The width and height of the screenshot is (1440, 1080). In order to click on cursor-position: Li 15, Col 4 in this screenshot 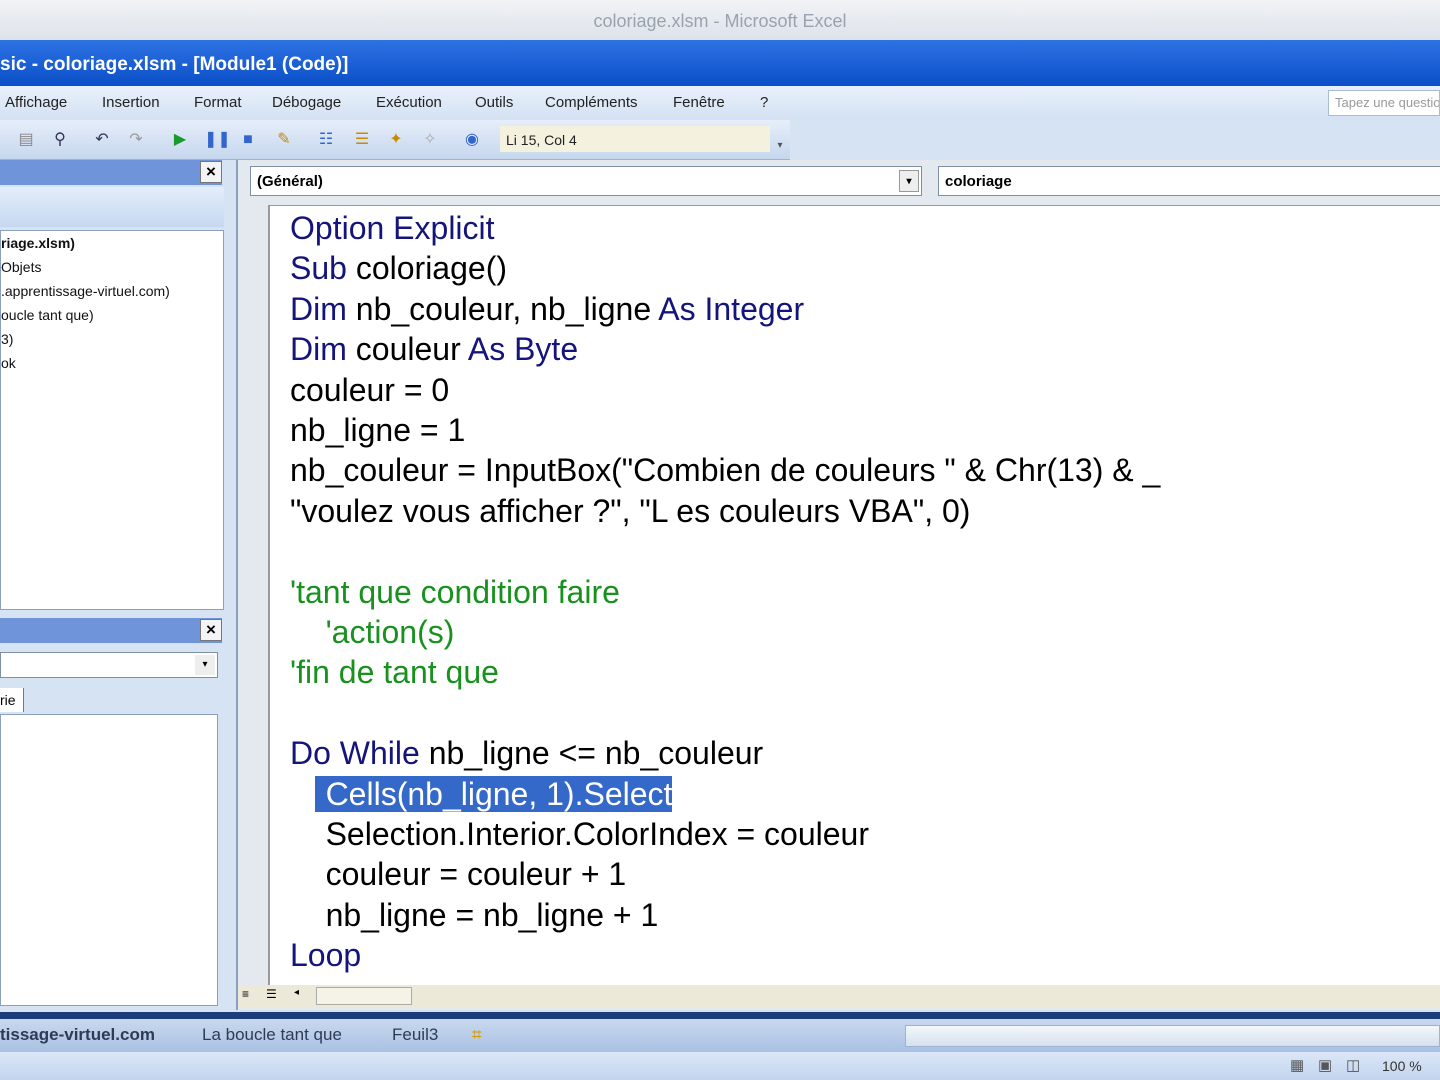, I will do `click(635, 139)`.